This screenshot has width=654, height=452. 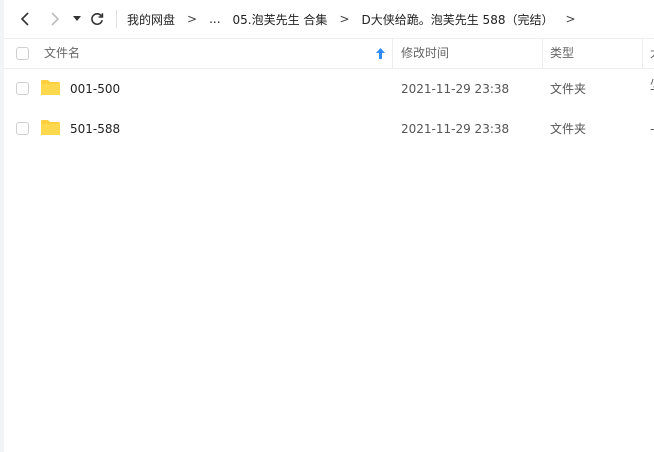 What do you see at coordinates (329, 129) in the screenshot?
I see `file-row: 501-588 2021-11-29 23:38 文件夹 -` at bounding box center [329, 129].